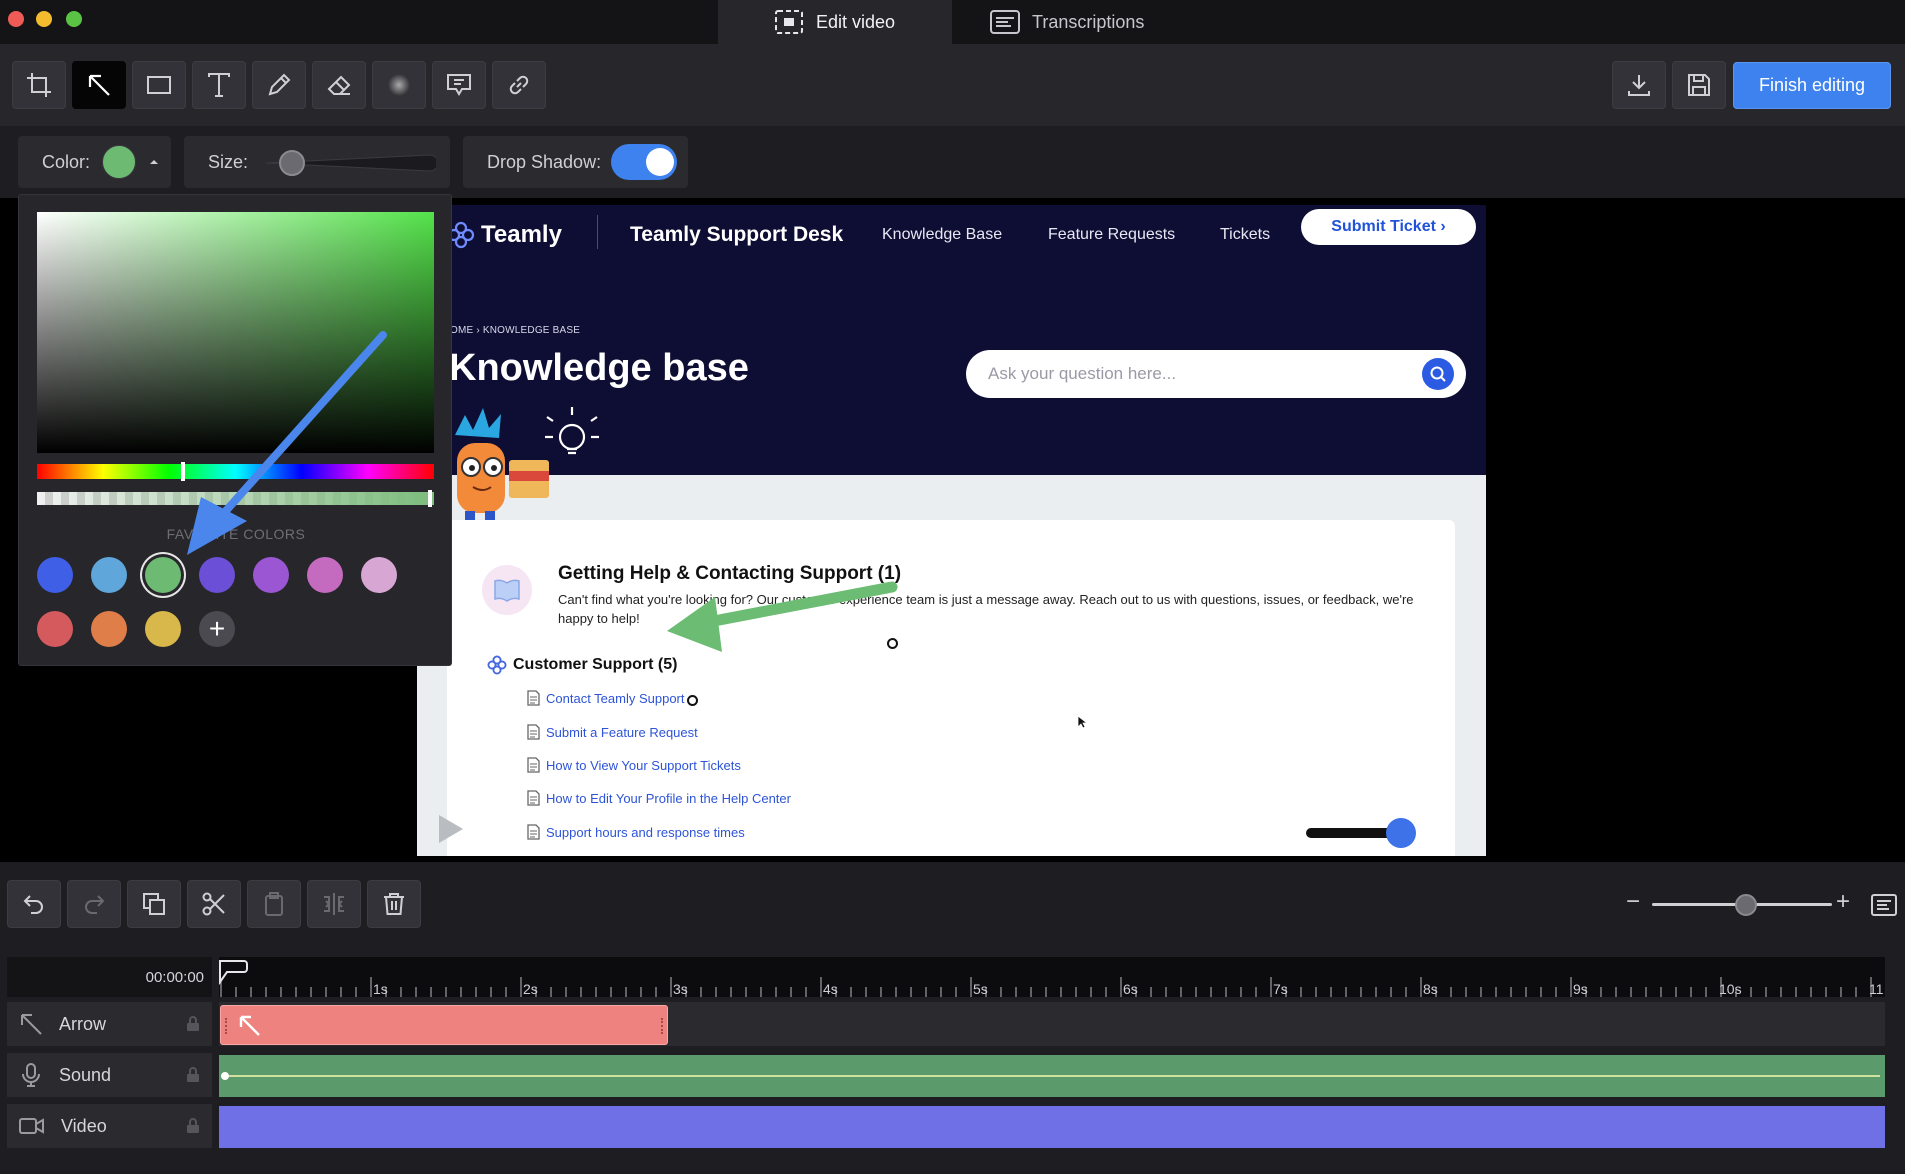 This screenshot has width=1905, height=1174. Describe the element at coordinates (1245, 235) in the screenshot. I see `nav-tickets: Tickets` at that location.